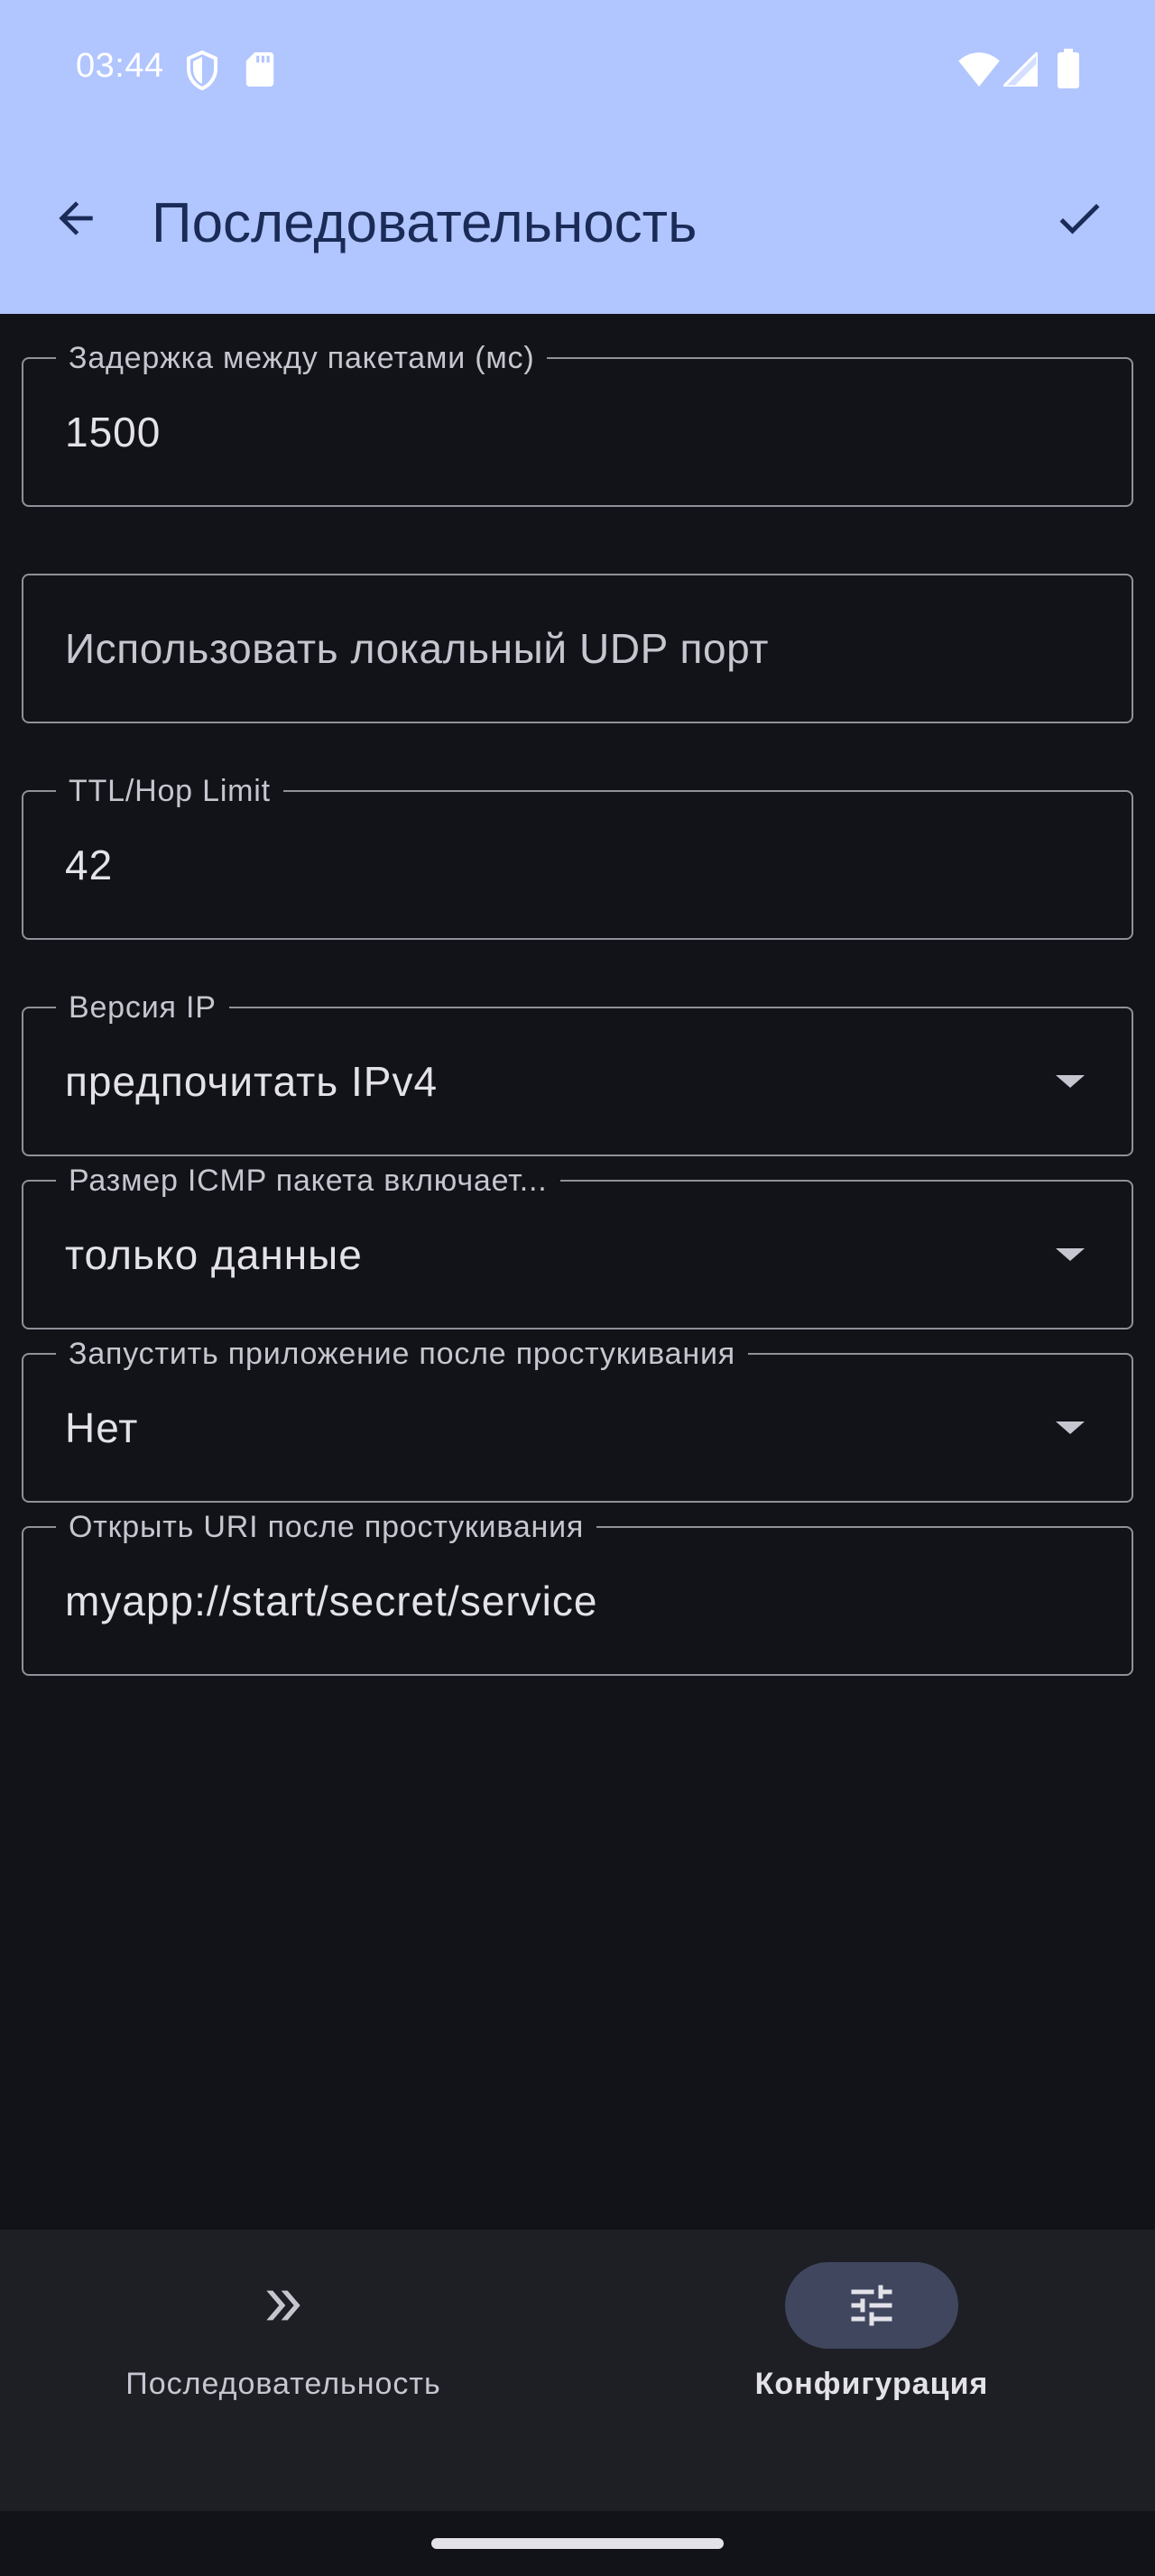 This screenshot has height=2576, width=1155. What do you see at coordinates (402, 1354) in the screenshot?
I see `launch-app-label: Запустить приложение после простукивания` at bounding box center [402, 1354].